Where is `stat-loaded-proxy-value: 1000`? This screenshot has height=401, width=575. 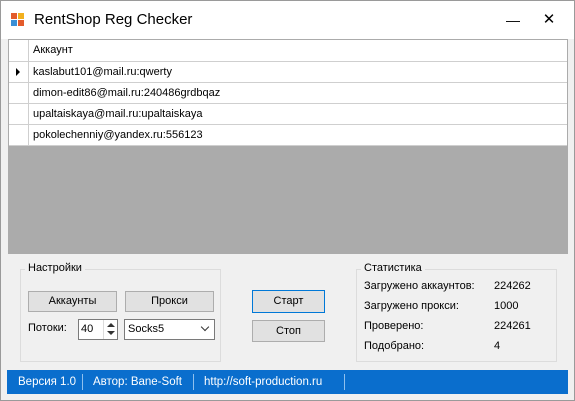
stat-loaded-proxy-value: 1000 is located at coordinates (506, 306).